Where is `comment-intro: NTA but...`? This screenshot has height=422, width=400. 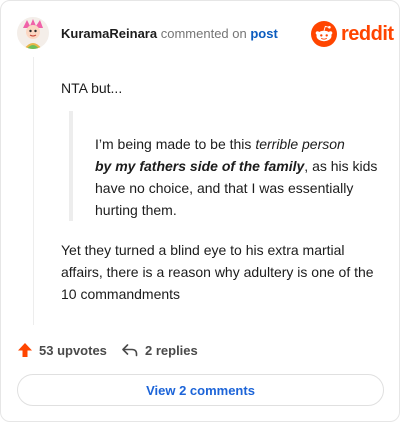
comment-intro: NTA but... is located at coordinates (92, 88).